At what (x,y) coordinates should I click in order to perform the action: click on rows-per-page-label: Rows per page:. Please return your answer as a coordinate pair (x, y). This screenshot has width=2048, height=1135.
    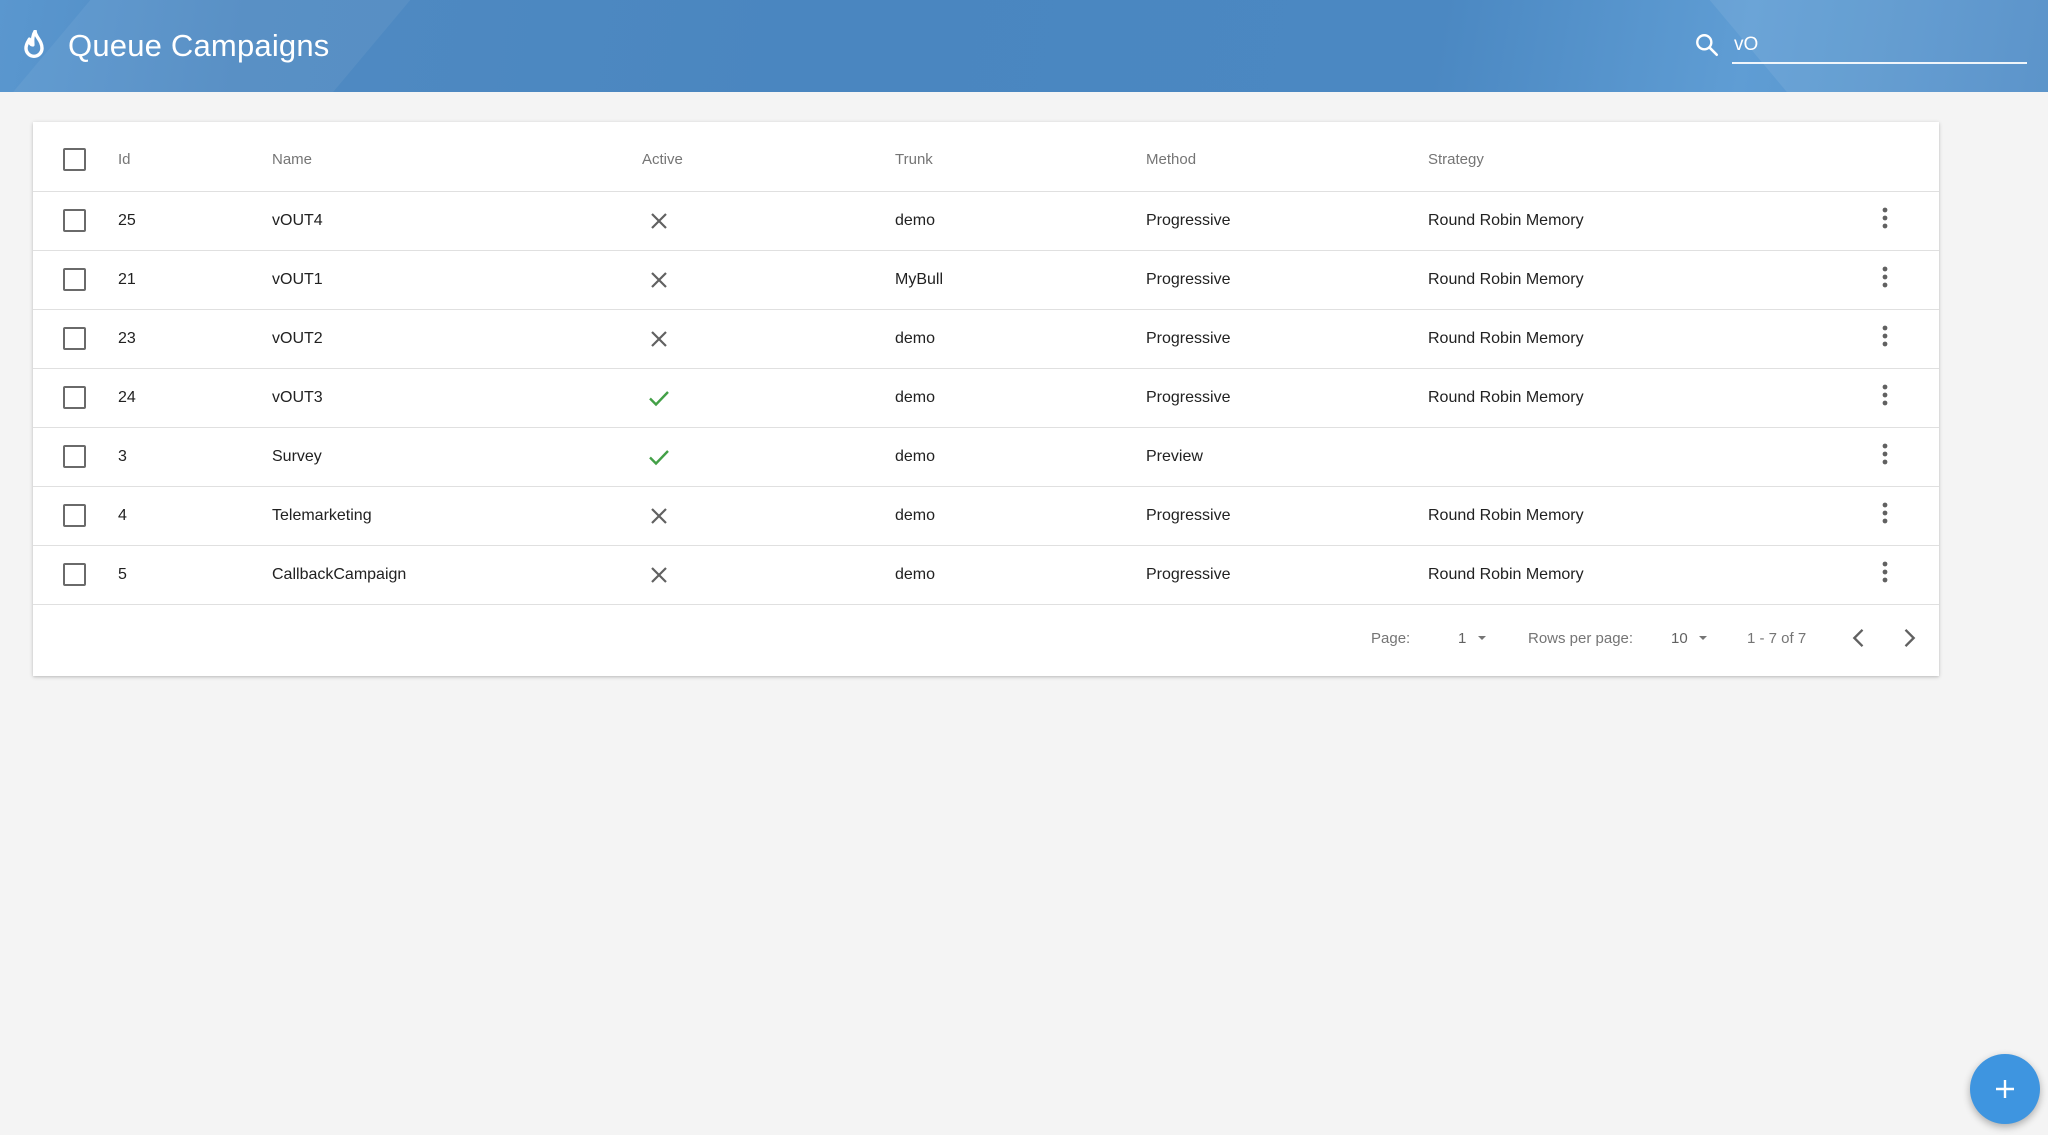
    Looking at the image, I should click on (1581, 638).